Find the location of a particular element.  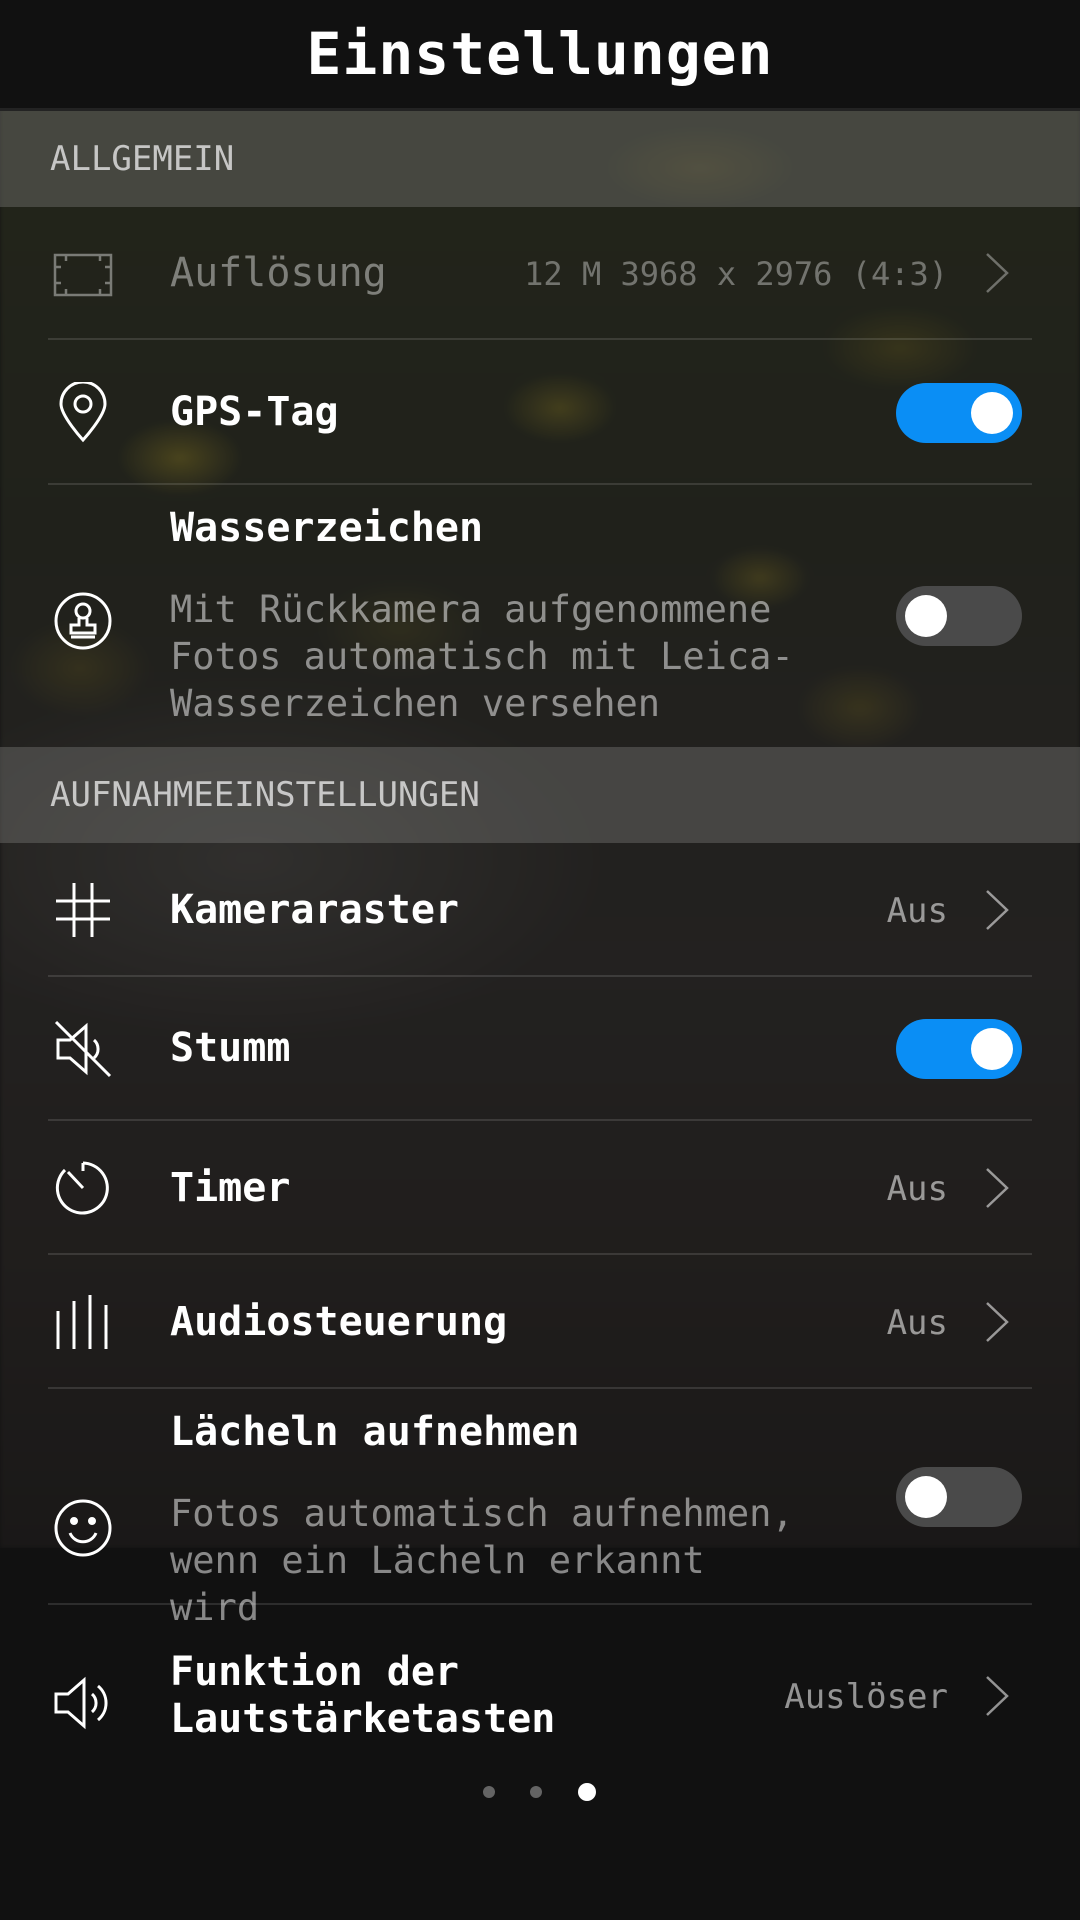

watermark-description-line: Fotos automatisch mit Leica- is located at coordinates (482, 656).